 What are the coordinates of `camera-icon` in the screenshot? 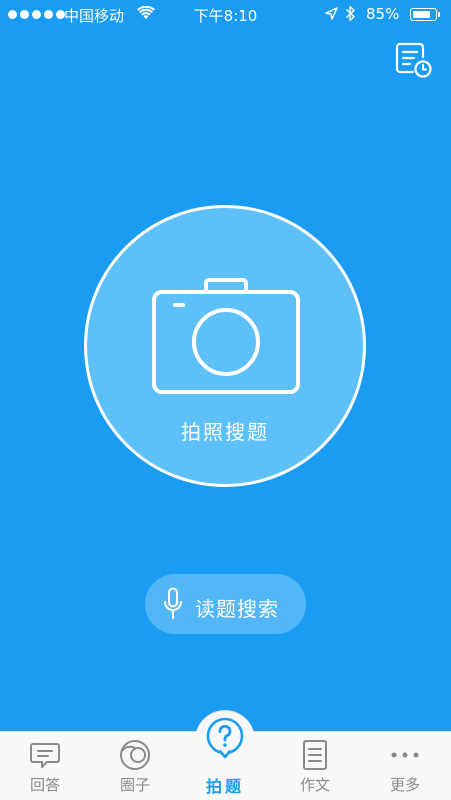 It's located at (226, 336).